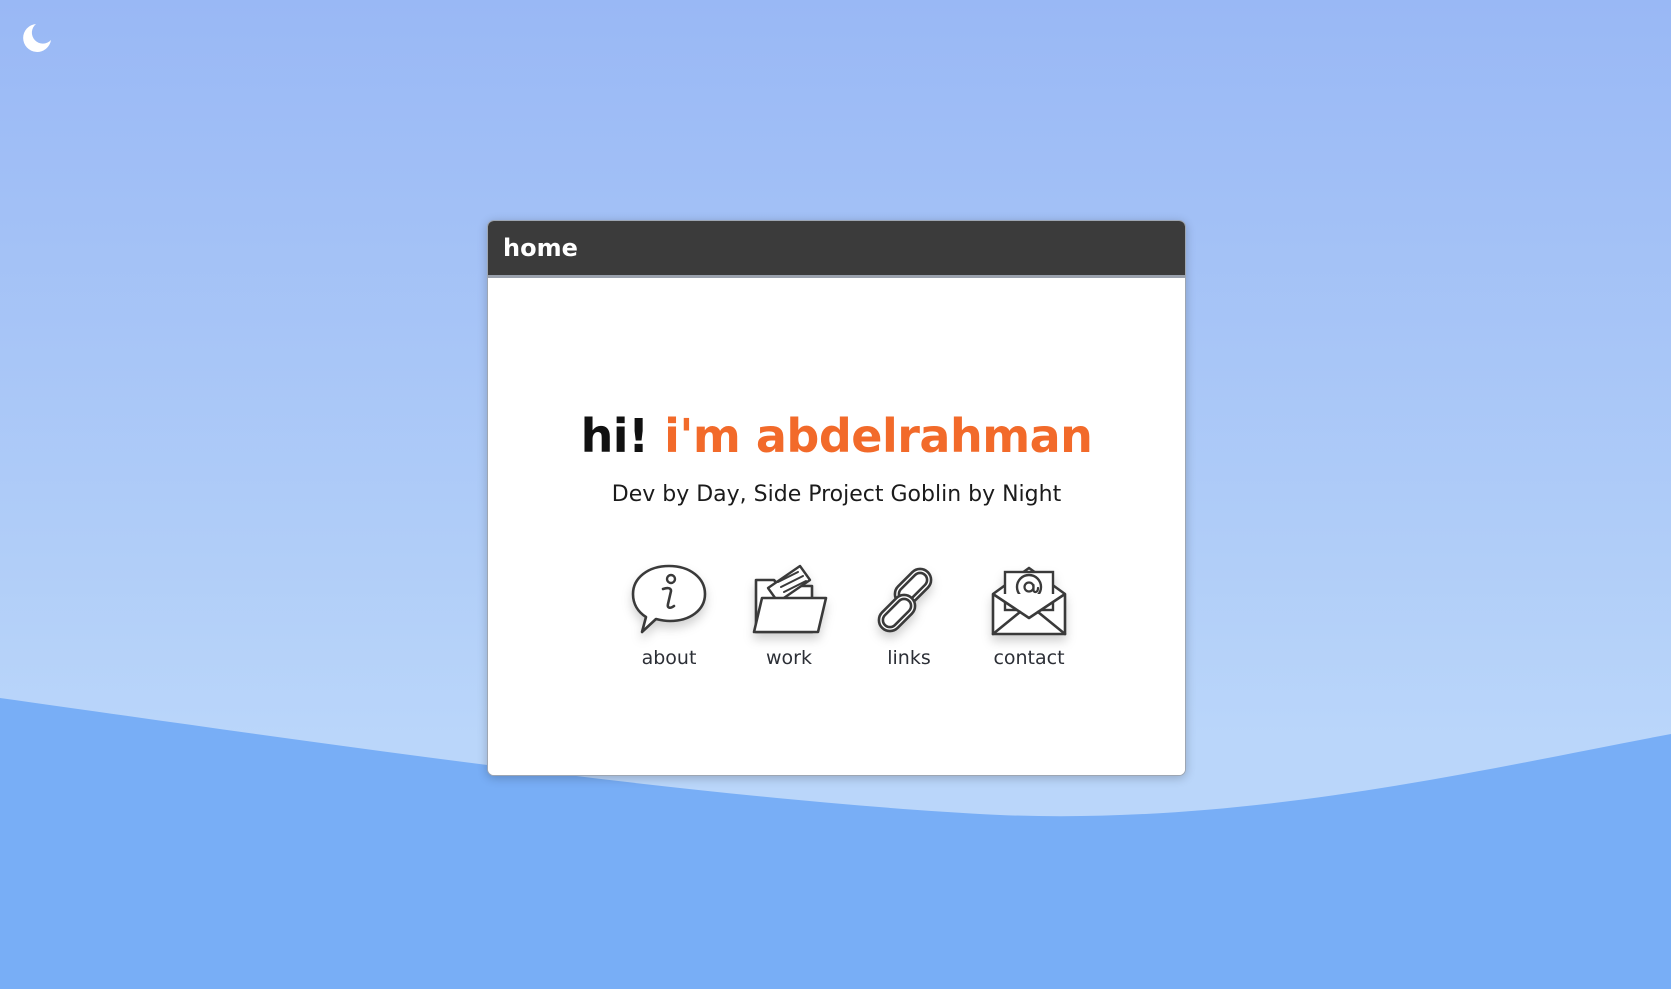 Image resolution: width=1671 pixels, height=989 pixels. I want to click on nav-icons: about work links contact, so click(849, 613).